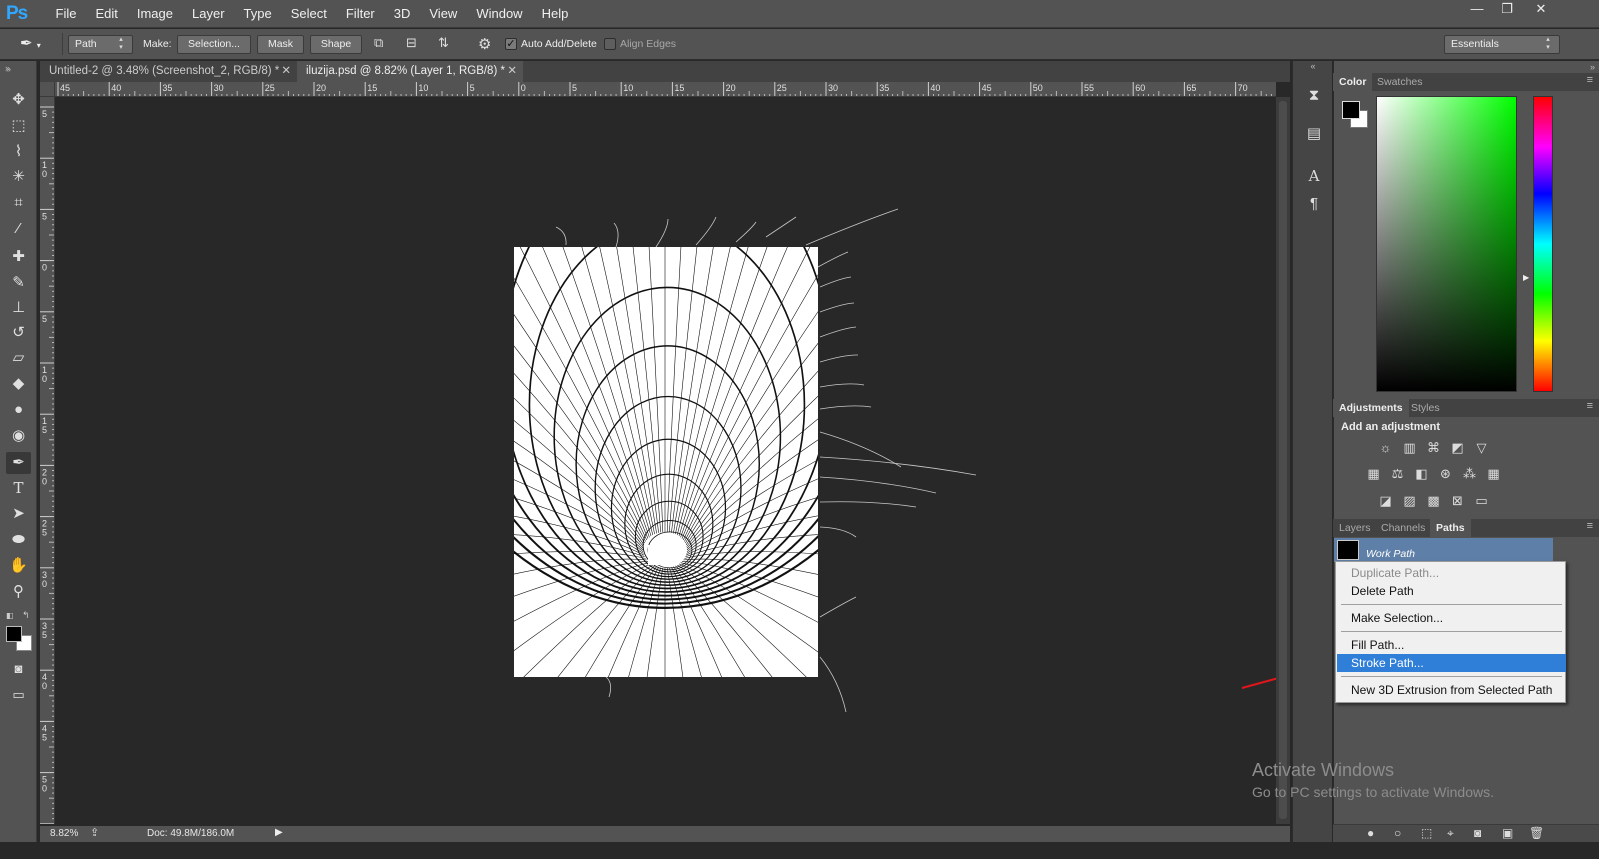  Describe the element at coordinates (1450, 528) in the screenshot. I see `tab-paths: Paths` at that location.